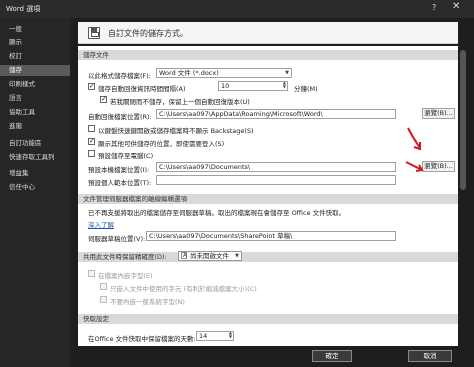 The image size is (474, 367). Describe the element at coordinates (434, 7) in the screenshot. I see `help-icon: ?` at that location.